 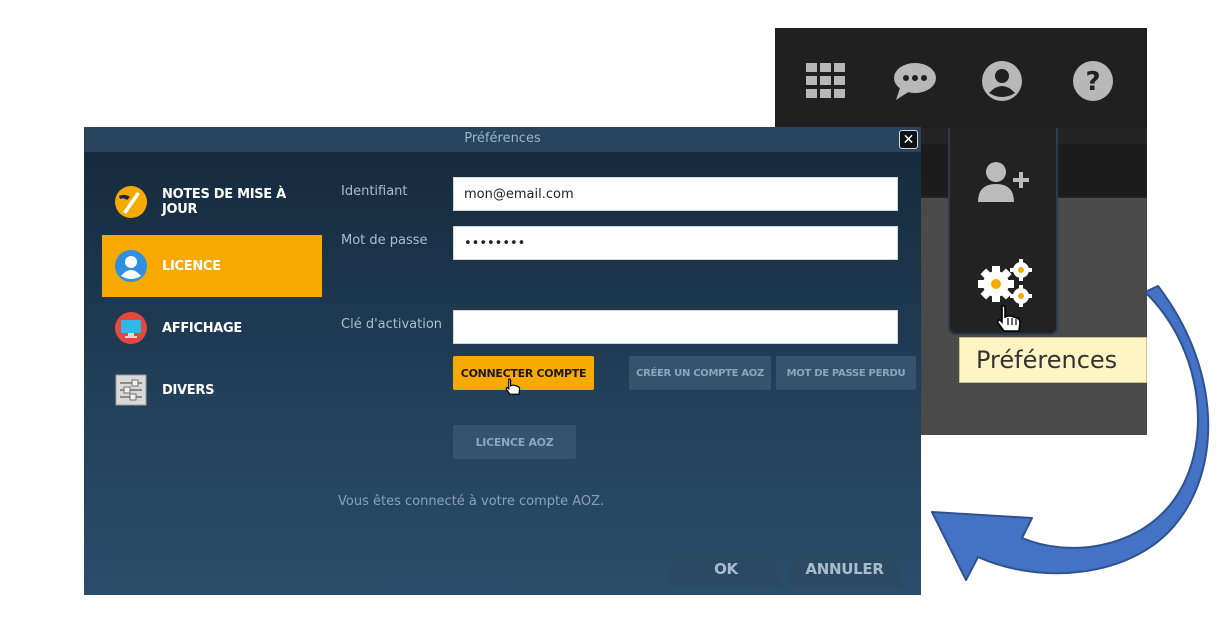 I want to click on close-icon: ✕, so click(x=908, y=139).